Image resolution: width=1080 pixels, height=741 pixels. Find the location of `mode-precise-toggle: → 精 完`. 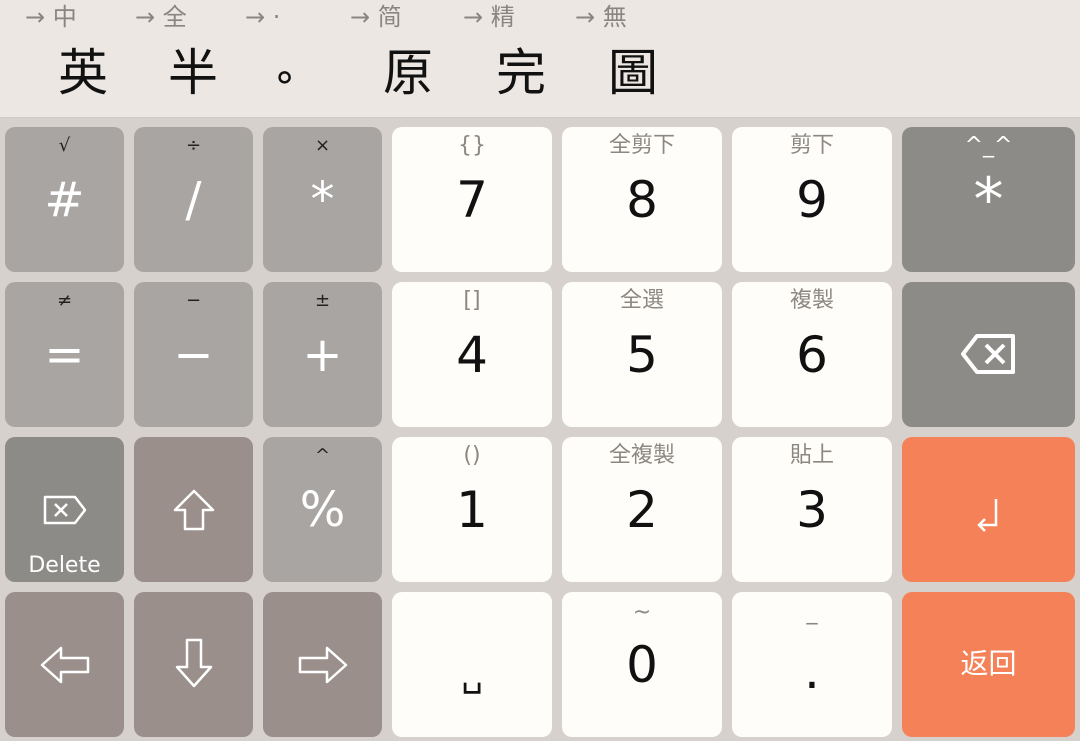

mode-precise-toggle: → 精 完 is located at coordinates (520, 58).